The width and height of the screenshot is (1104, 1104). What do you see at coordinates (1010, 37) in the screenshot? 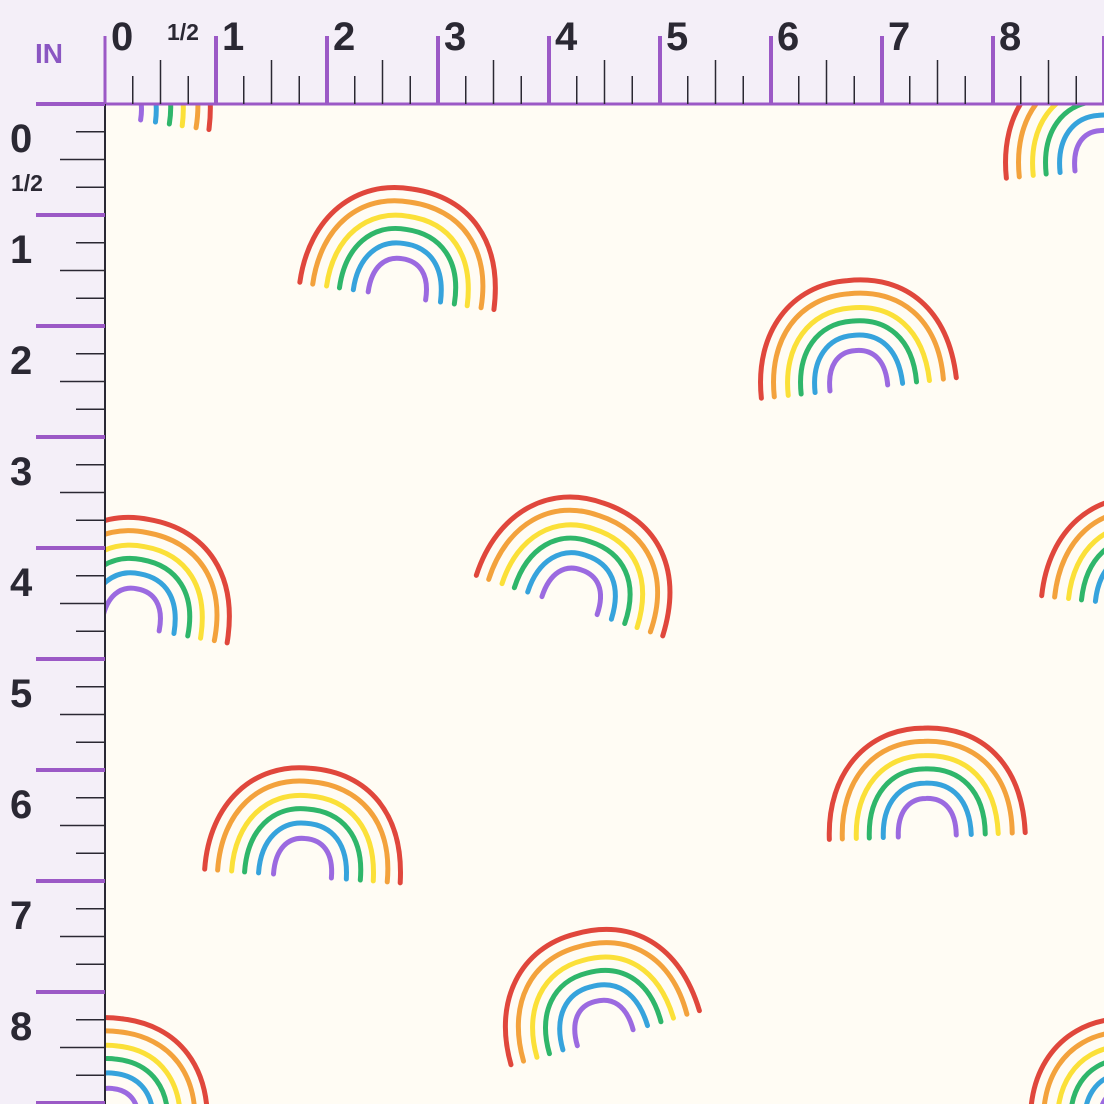
I see `ruler-top-label: 8` at bounding box center [1010, 37].